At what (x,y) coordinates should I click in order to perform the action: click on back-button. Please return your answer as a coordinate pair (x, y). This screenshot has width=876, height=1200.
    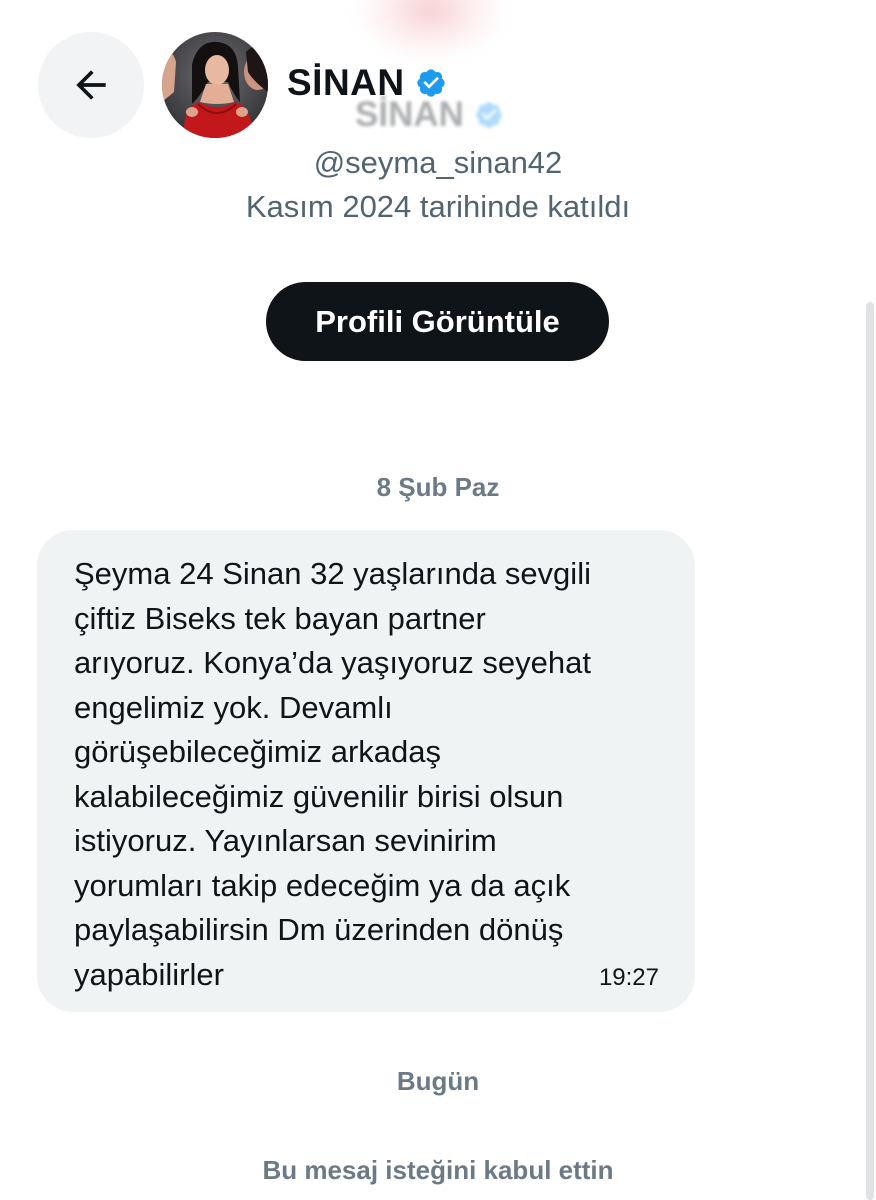
    Looking at the image, I should click on (91, 85).